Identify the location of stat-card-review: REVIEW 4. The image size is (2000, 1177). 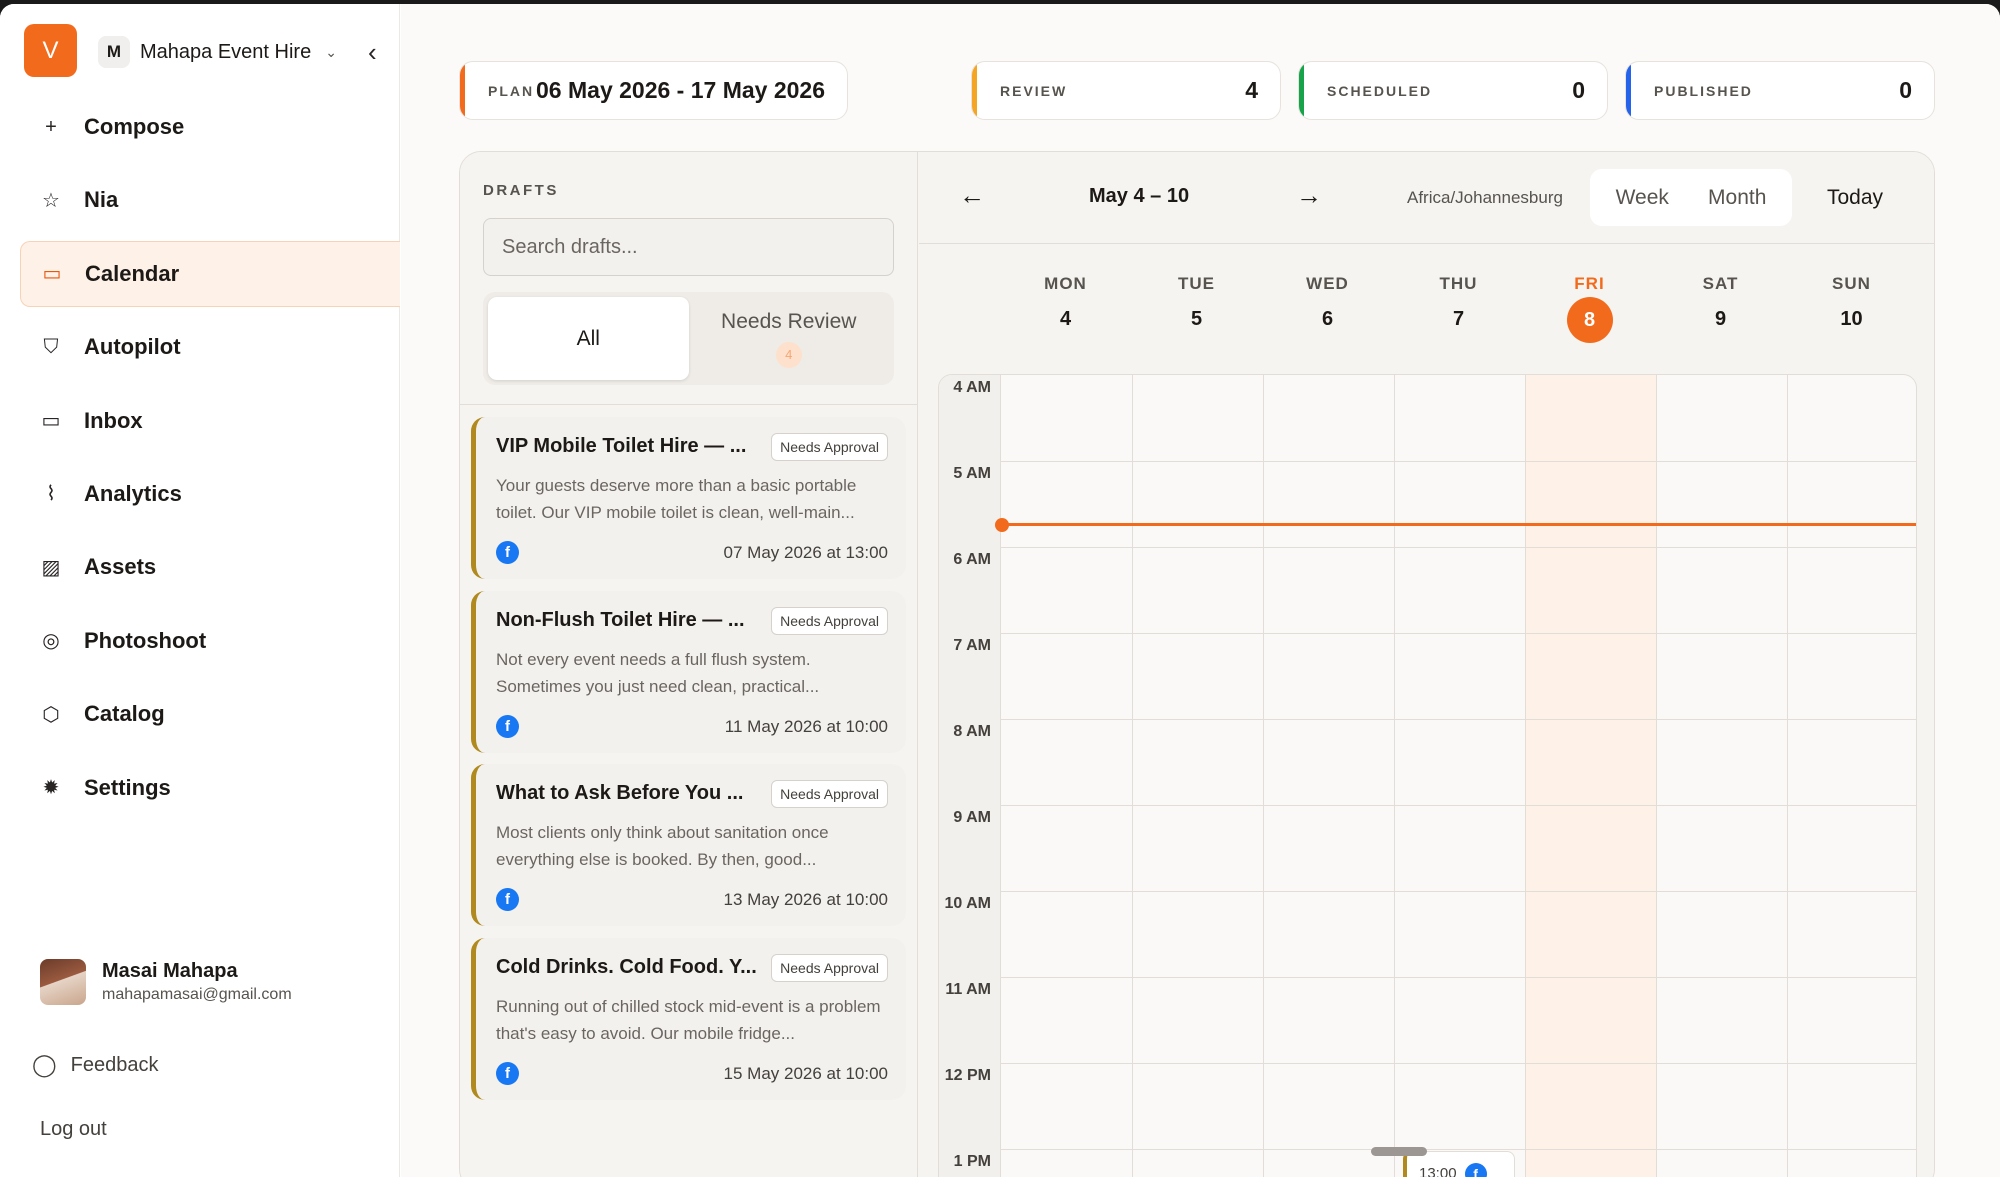
(1126, 90).